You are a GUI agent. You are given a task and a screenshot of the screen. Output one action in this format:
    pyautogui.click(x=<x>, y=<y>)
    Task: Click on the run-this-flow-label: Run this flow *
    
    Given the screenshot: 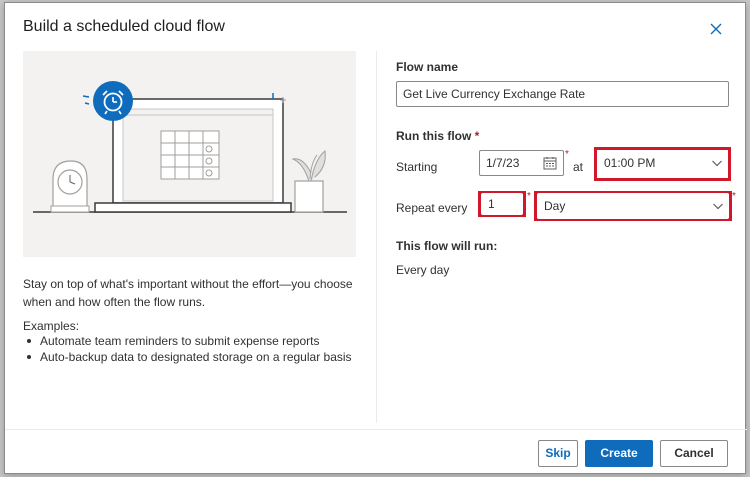 What is the action you would take?
    pyautogui.click(x=438, y=136)
    